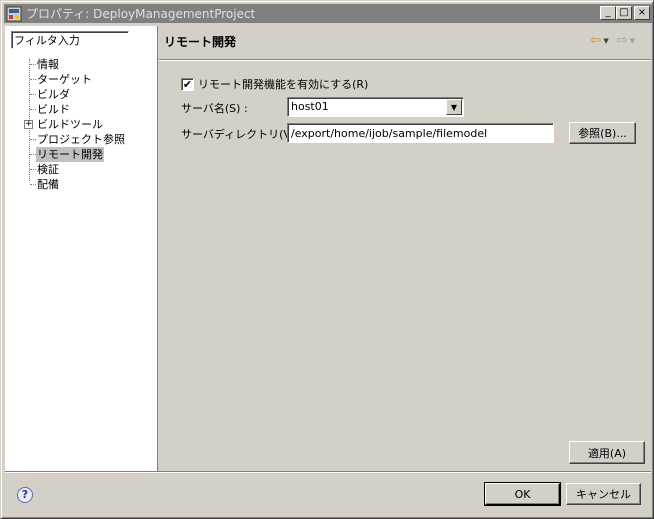 Image resolution: width=654 pixels, height=519 pixels. Describe the element at coordinates (310, 106) in the screenshot. I see `server-name-value: host01` at that location.